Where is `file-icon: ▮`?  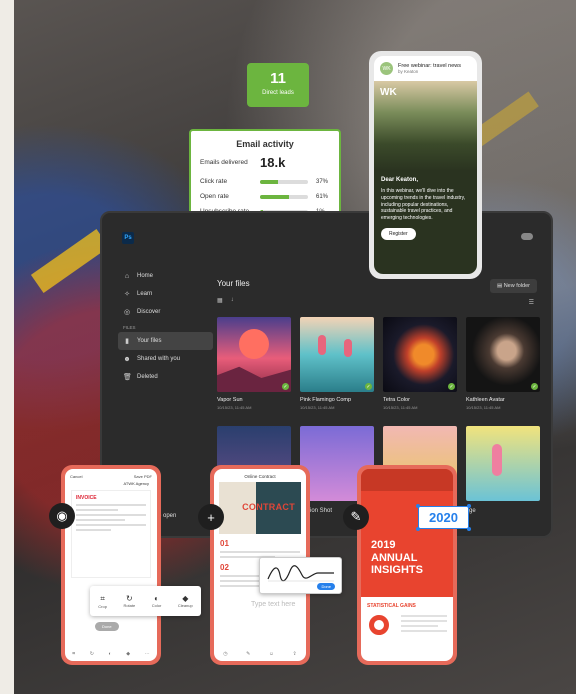
file-icon: ▮ is located at coordinates (127, 341).